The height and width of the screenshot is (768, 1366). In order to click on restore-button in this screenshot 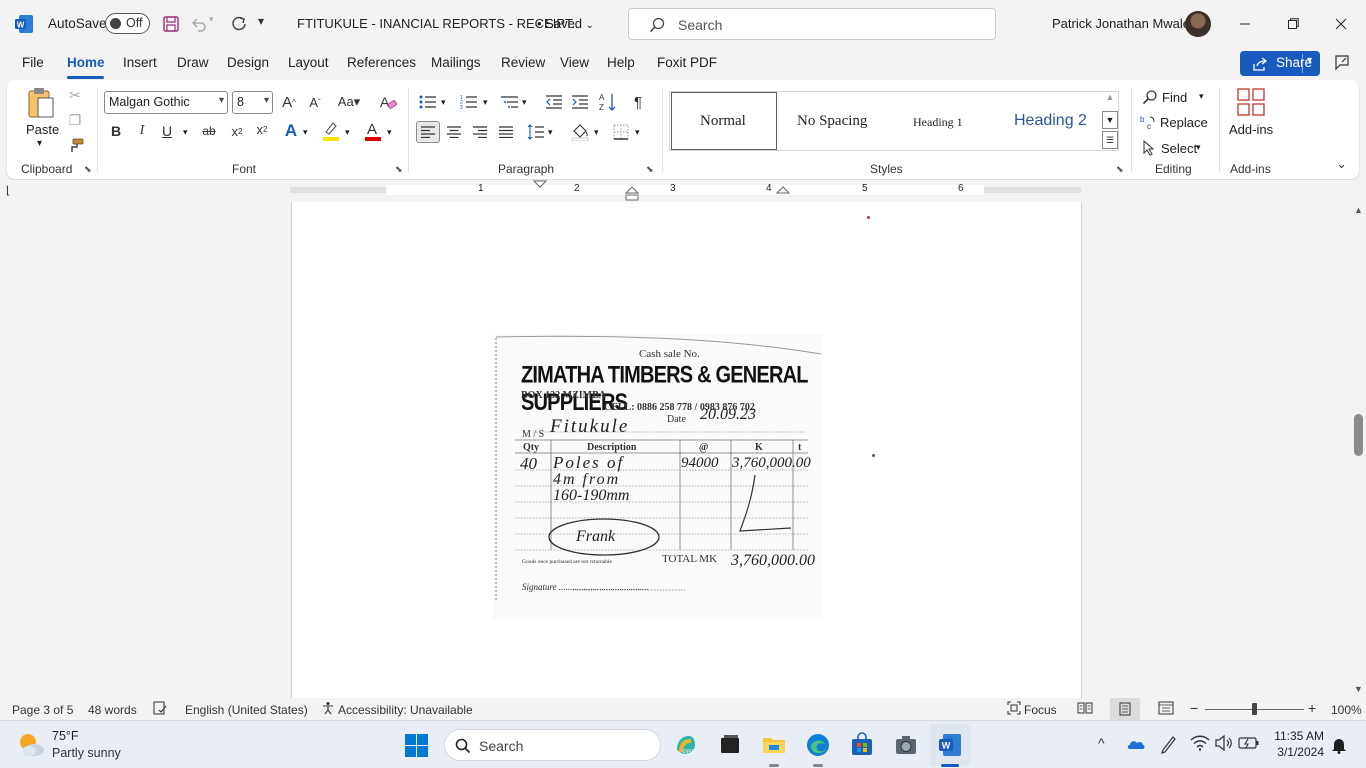, I will do `click(1293, 24)`.